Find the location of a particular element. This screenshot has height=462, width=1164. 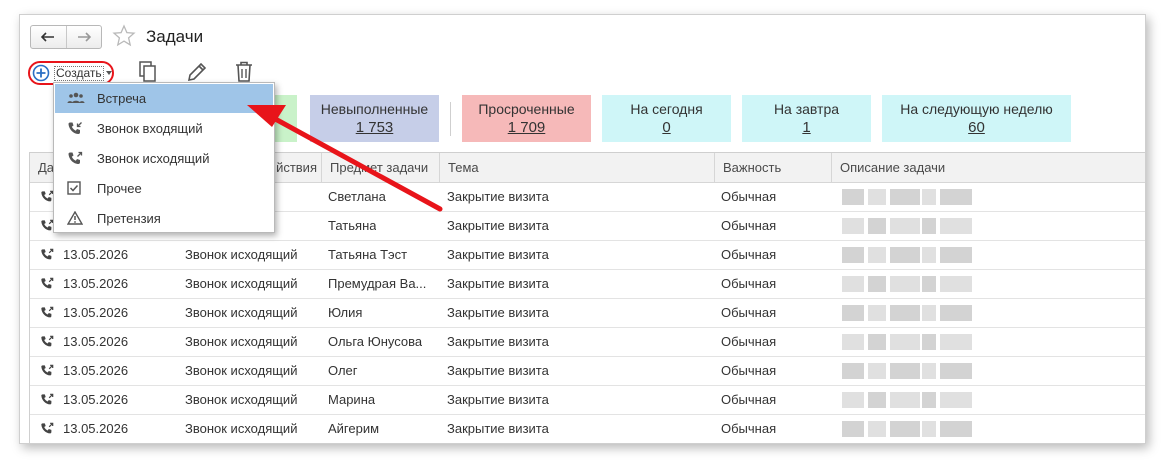

filter-incomplete: Невыполненные 1 753 is located at coordinates (374, 118).